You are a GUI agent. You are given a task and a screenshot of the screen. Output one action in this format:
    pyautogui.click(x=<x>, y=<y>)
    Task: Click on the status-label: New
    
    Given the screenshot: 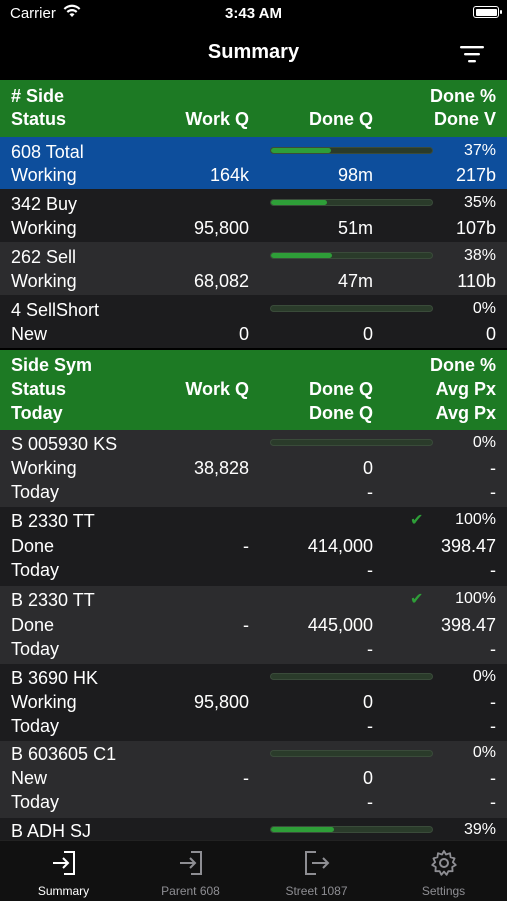 What is the action you would take?
    pyautogui.click(x=29, y=334)
    